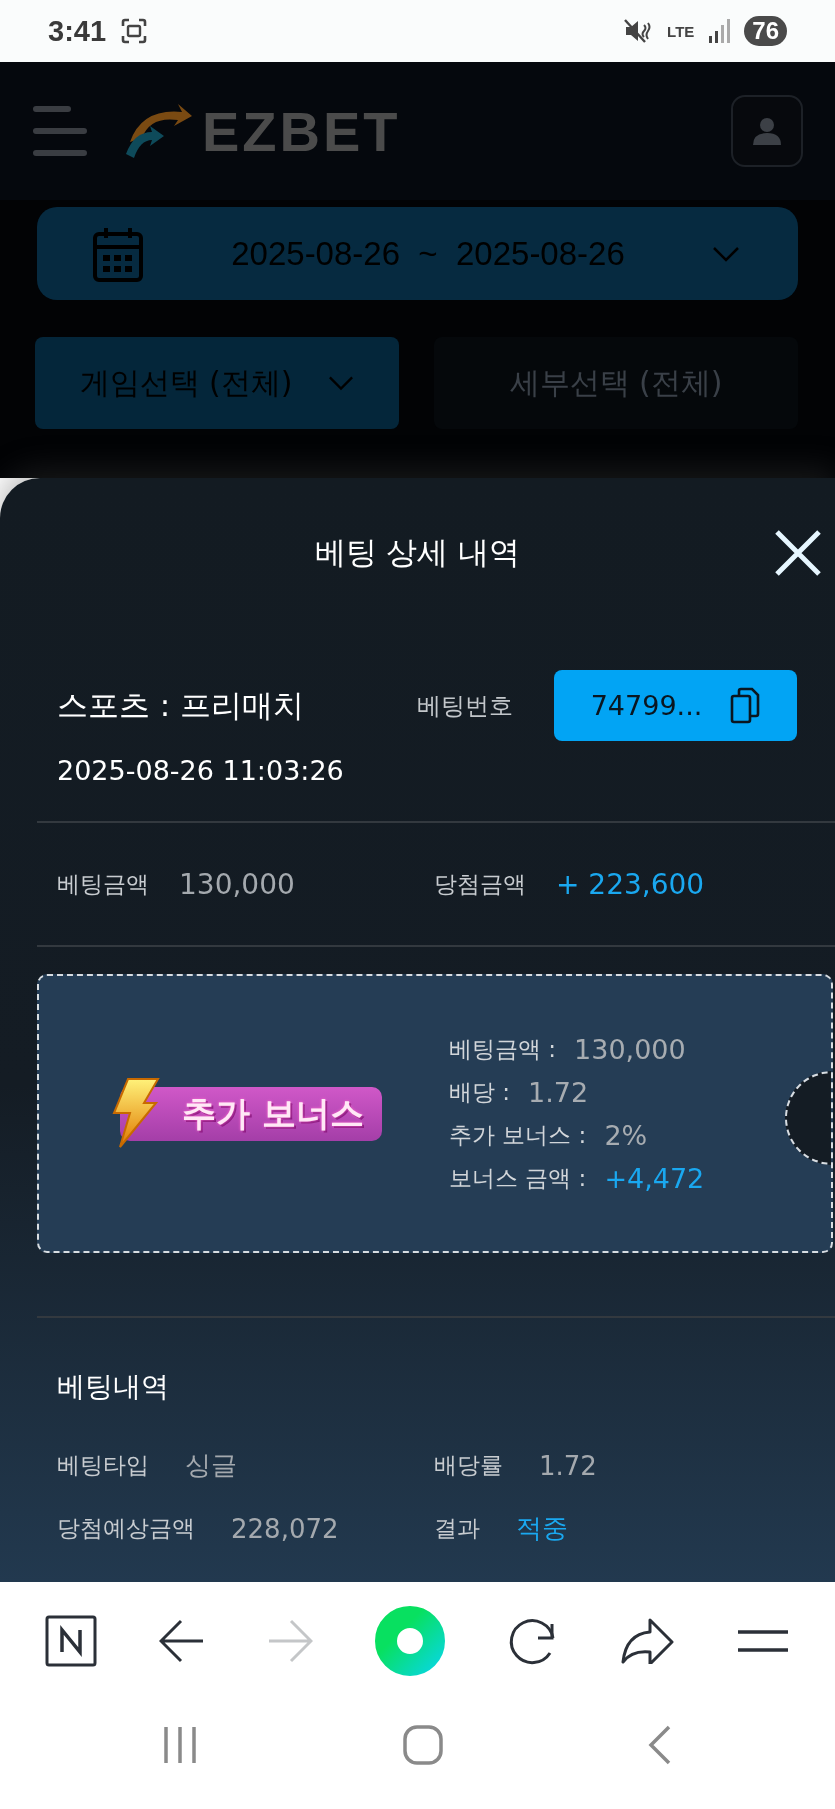 This screenshot has height=1809, width=835. I want to click on ring-logo-icon, so click(410, 1641).